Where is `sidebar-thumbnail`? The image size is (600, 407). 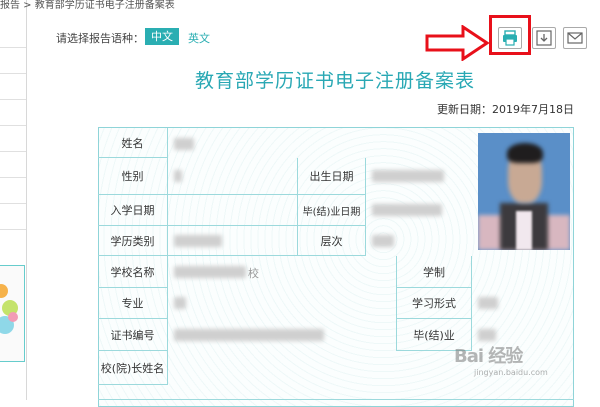
sidebar-thumbnail is located at coordinates (12, 313).